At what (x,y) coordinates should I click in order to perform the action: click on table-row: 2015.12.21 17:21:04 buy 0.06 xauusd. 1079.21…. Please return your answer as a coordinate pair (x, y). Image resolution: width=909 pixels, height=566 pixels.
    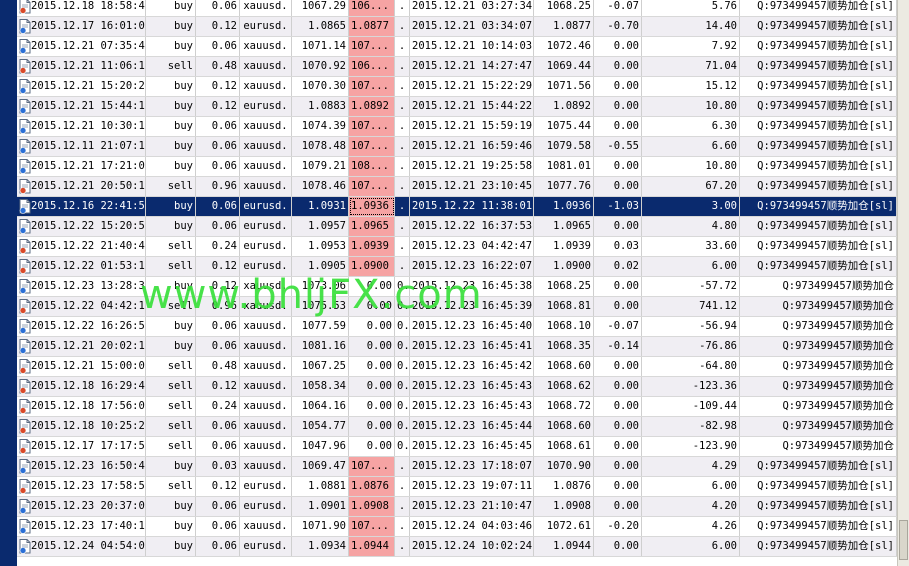
    Looking at the image, I should click on (457, 167).